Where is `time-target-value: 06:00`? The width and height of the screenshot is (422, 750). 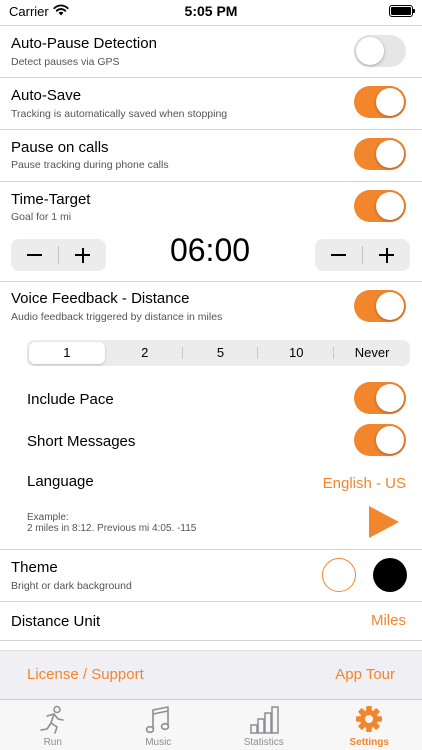 time-target-value: 06:00 is located at coordinates (210, 250).